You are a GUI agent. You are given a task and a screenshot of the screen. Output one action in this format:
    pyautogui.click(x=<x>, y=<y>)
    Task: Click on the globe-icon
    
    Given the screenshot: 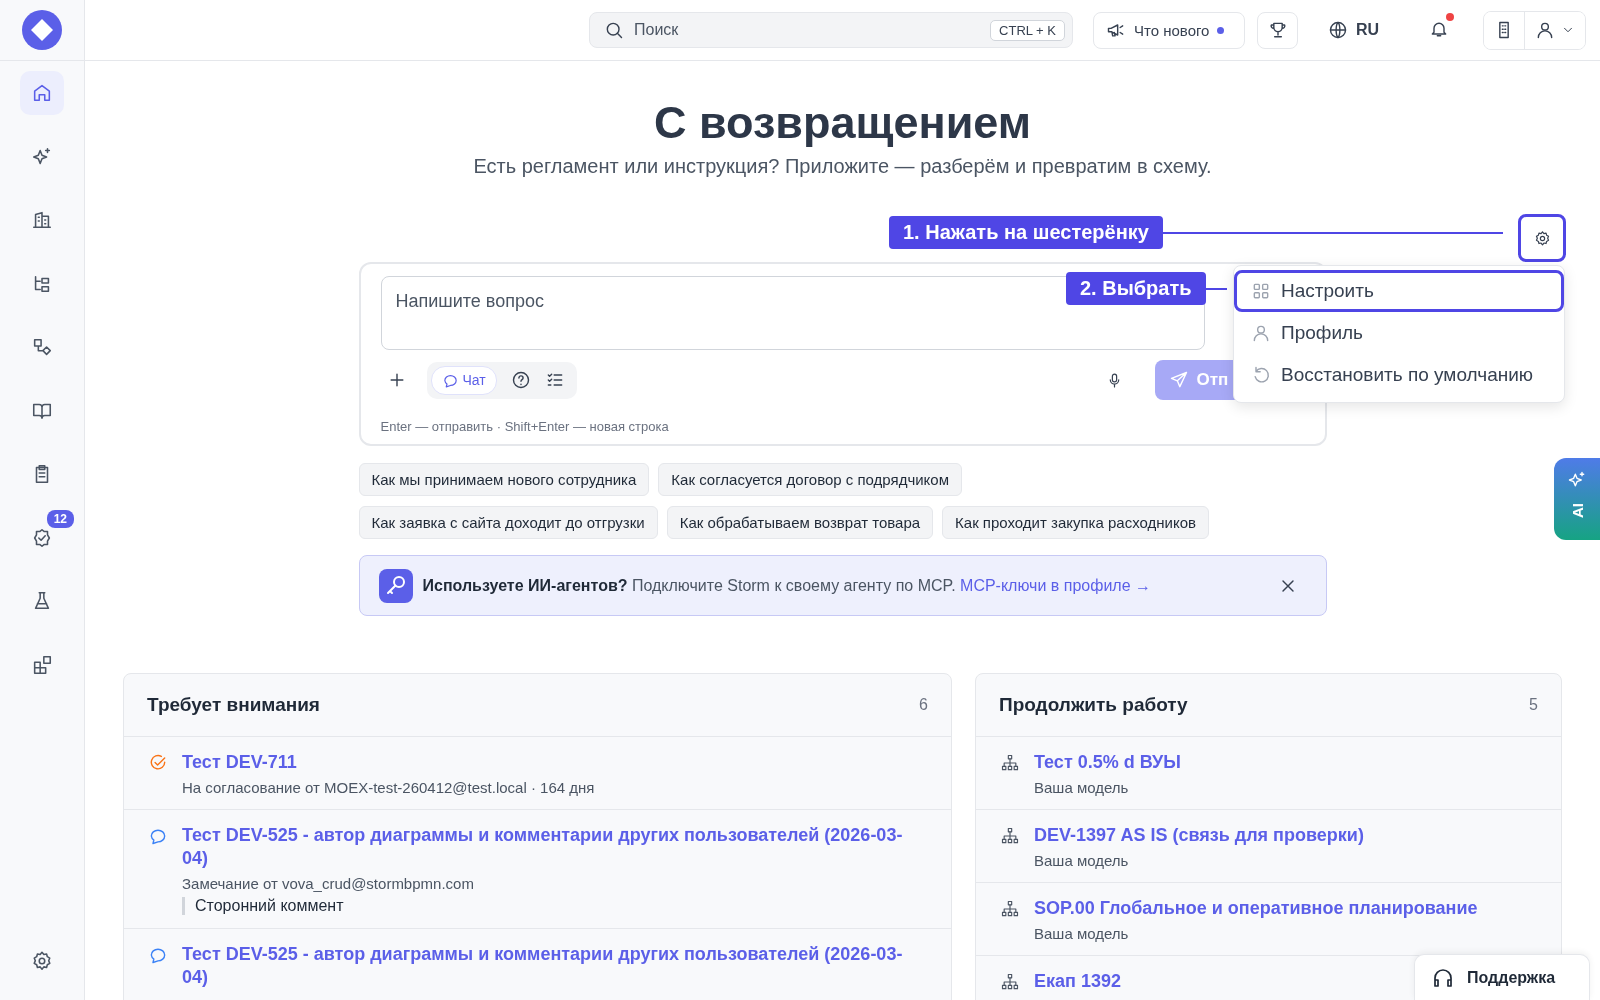 What is the action you would take?
    pyautogui.click(x=1338, y=30)
    